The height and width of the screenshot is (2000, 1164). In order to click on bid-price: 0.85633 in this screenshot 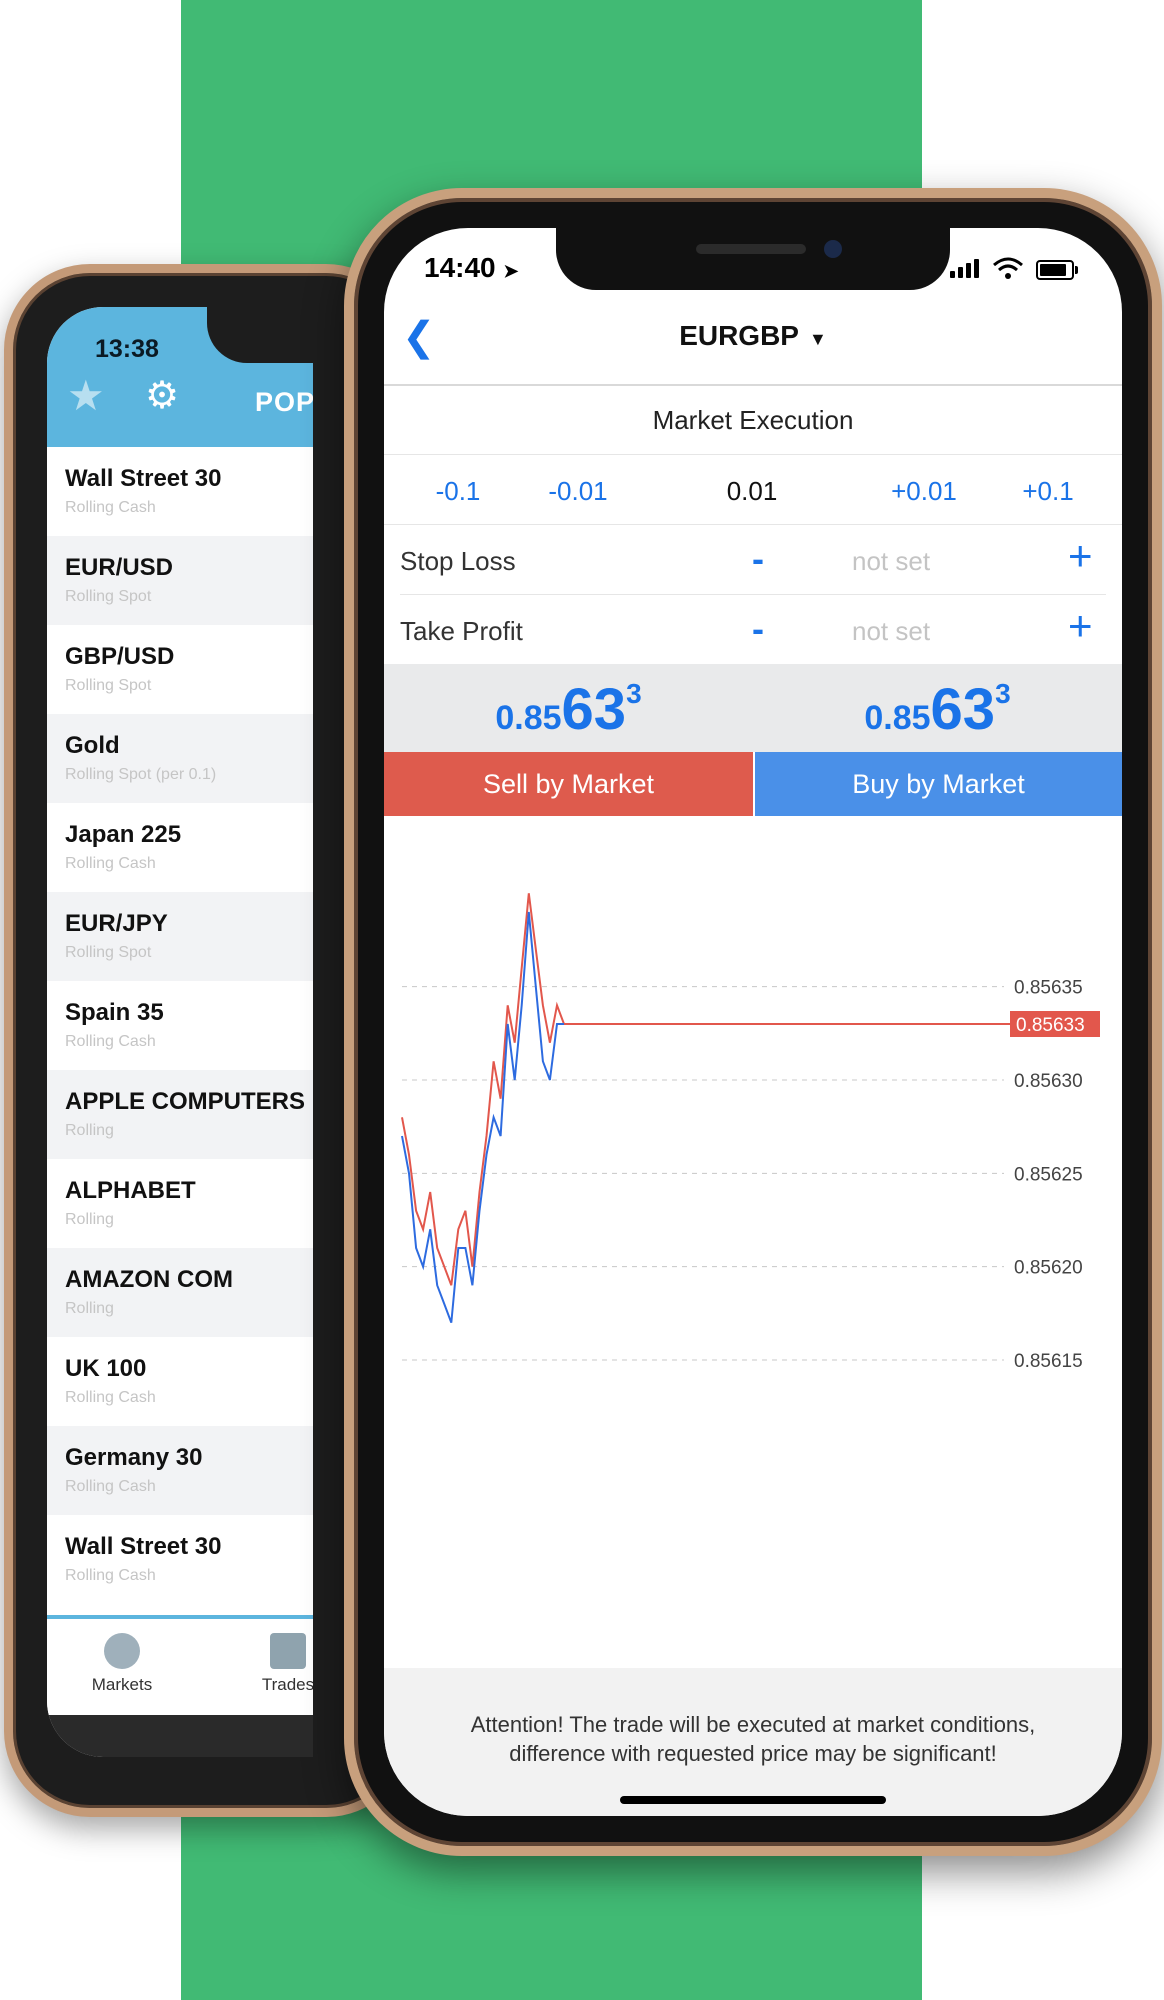, I will do `click(568, 709)`.